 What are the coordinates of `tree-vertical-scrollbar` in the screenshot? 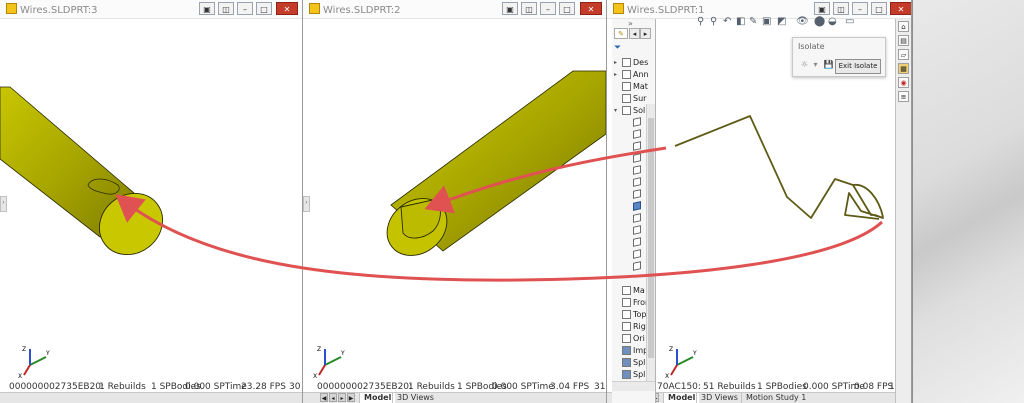 It's located at (650, 244).